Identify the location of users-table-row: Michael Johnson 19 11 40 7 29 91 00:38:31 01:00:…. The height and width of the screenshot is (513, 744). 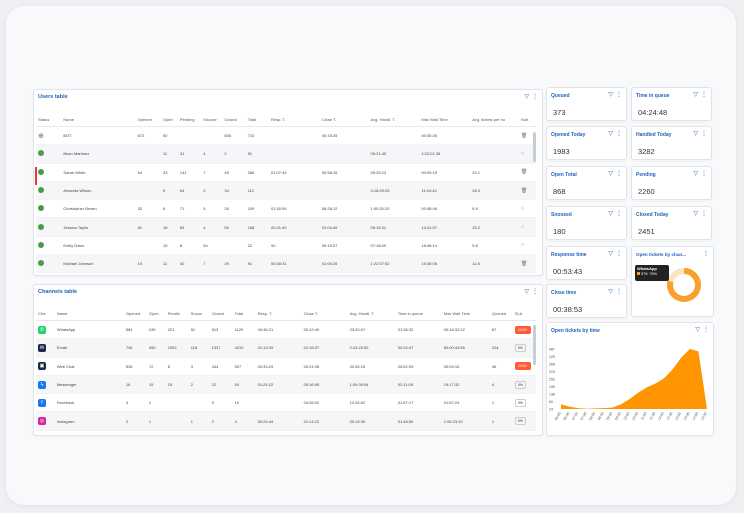
(286, 264).